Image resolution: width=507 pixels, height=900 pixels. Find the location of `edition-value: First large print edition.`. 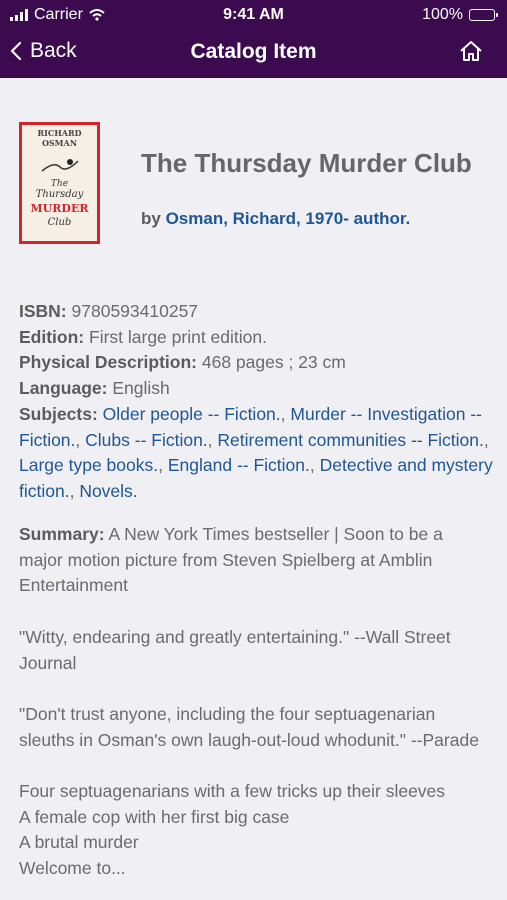

edition-value: First large print edition. is located at coordinates (178, 336).